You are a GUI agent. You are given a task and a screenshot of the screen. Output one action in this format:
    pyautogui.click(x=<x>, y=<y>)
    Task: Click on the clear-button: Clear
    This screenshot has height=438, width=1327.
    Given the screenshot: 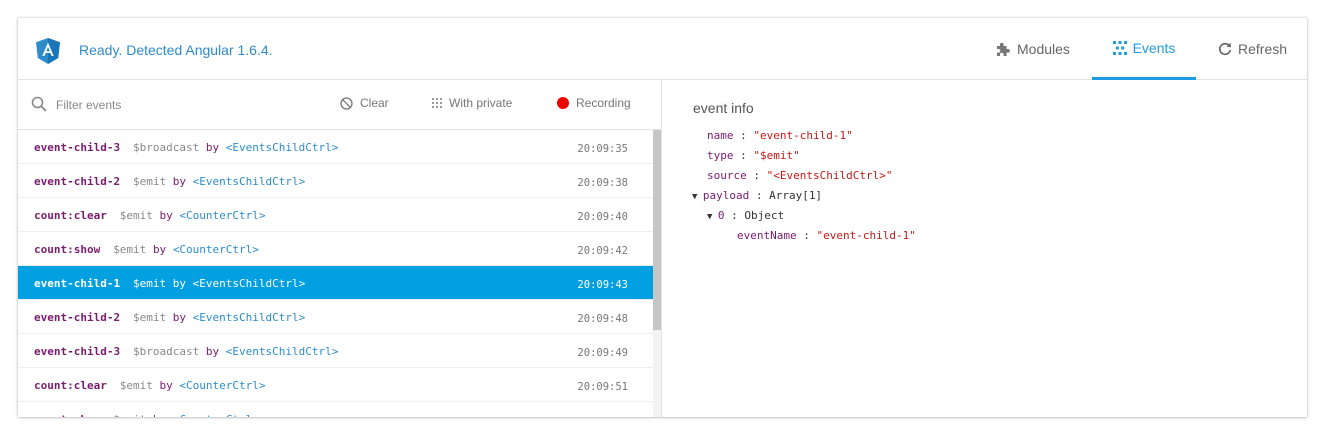 What is the action you would take?
    pyautogui.click(x=364, y=103)
    